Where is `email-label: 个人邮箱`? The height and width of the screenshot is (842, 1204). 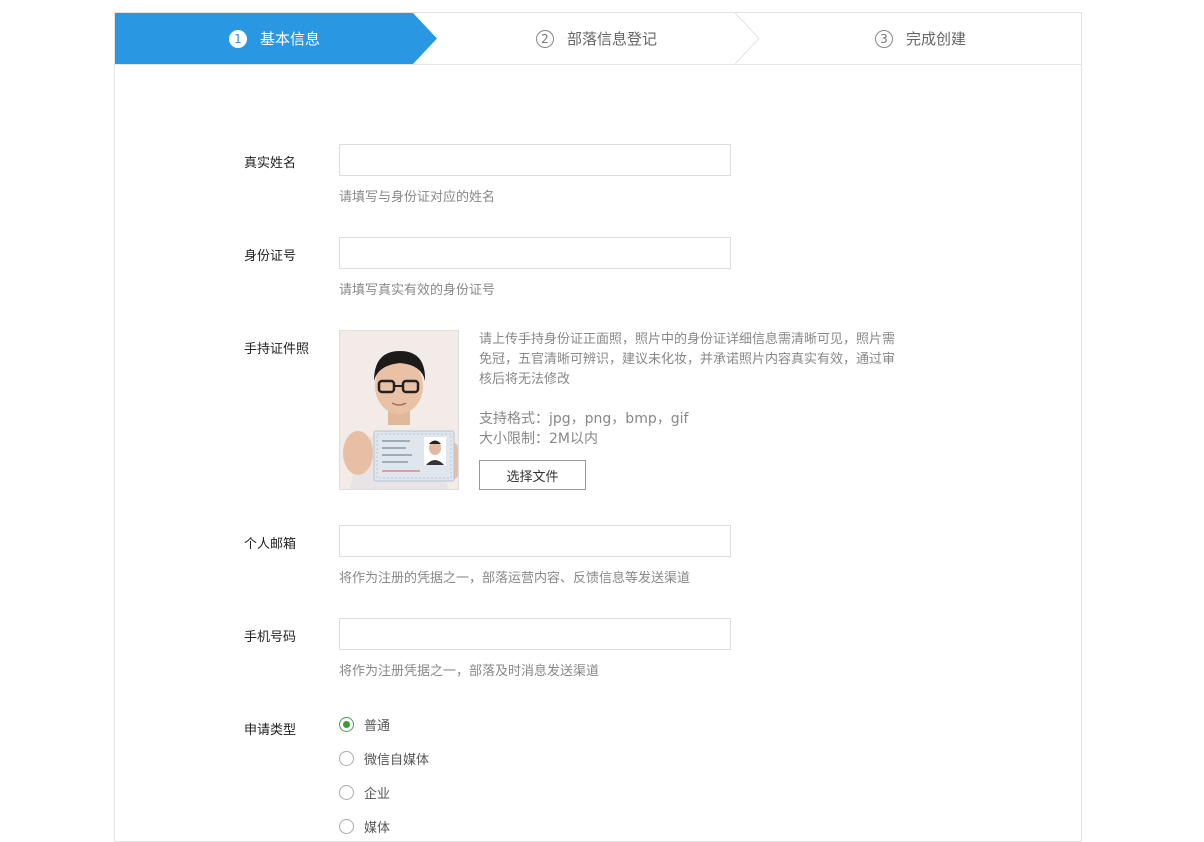
email-label: 个人邮箱 is located at coordinates (270, 544).